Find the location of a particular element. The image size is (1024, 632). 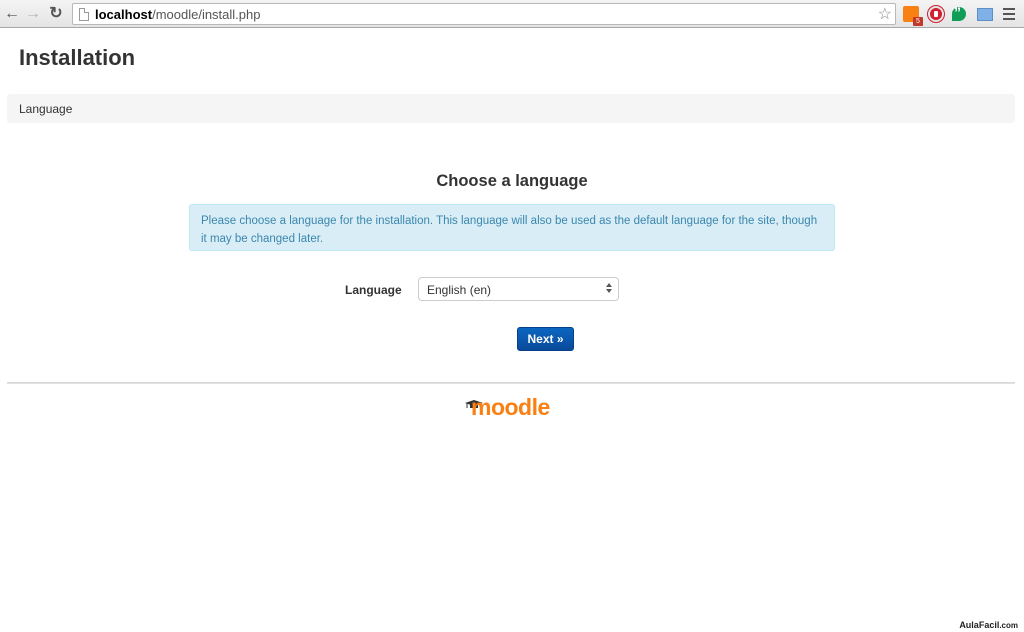

navbar: Language is located at coordinates (511, 108).